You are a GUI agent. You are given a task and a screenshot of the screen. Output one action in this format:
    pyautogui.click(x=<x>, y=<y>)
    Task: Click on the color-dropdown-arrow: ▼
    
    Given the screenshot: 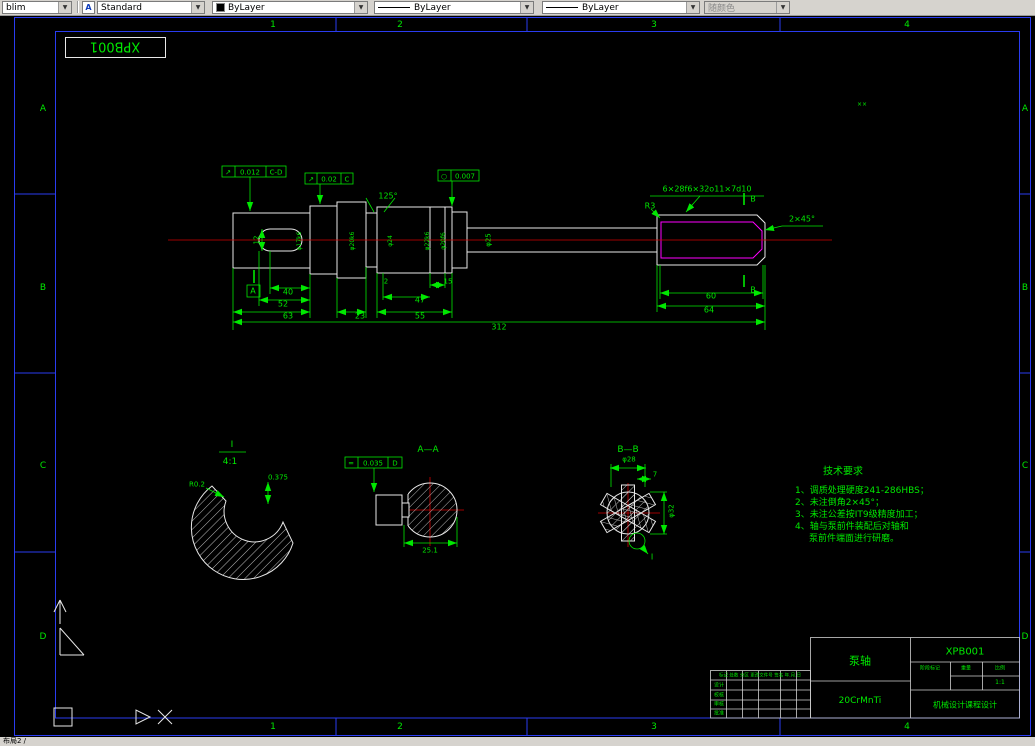 What is the action you would take?
    pyautogui.click(x=360, y=7)
    